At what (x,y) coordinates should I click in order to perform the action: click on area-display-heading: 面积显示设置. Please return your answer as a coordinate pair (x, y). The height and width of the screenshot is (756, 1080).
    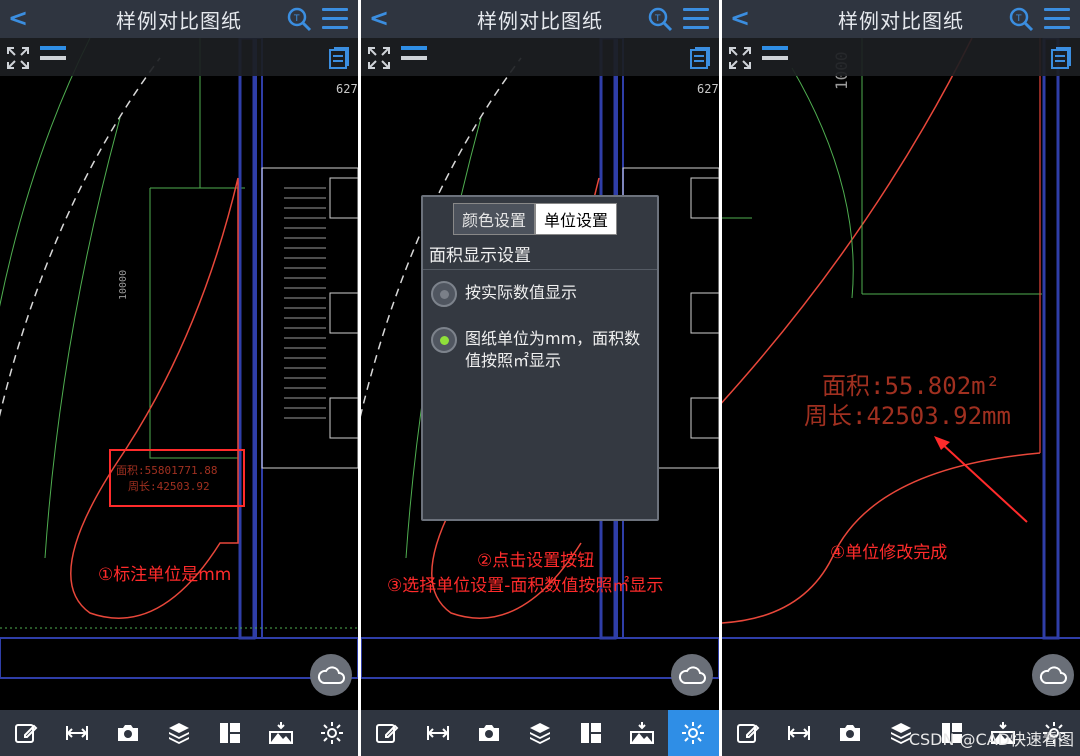
    Looking at the image, I should click on (480, 256).